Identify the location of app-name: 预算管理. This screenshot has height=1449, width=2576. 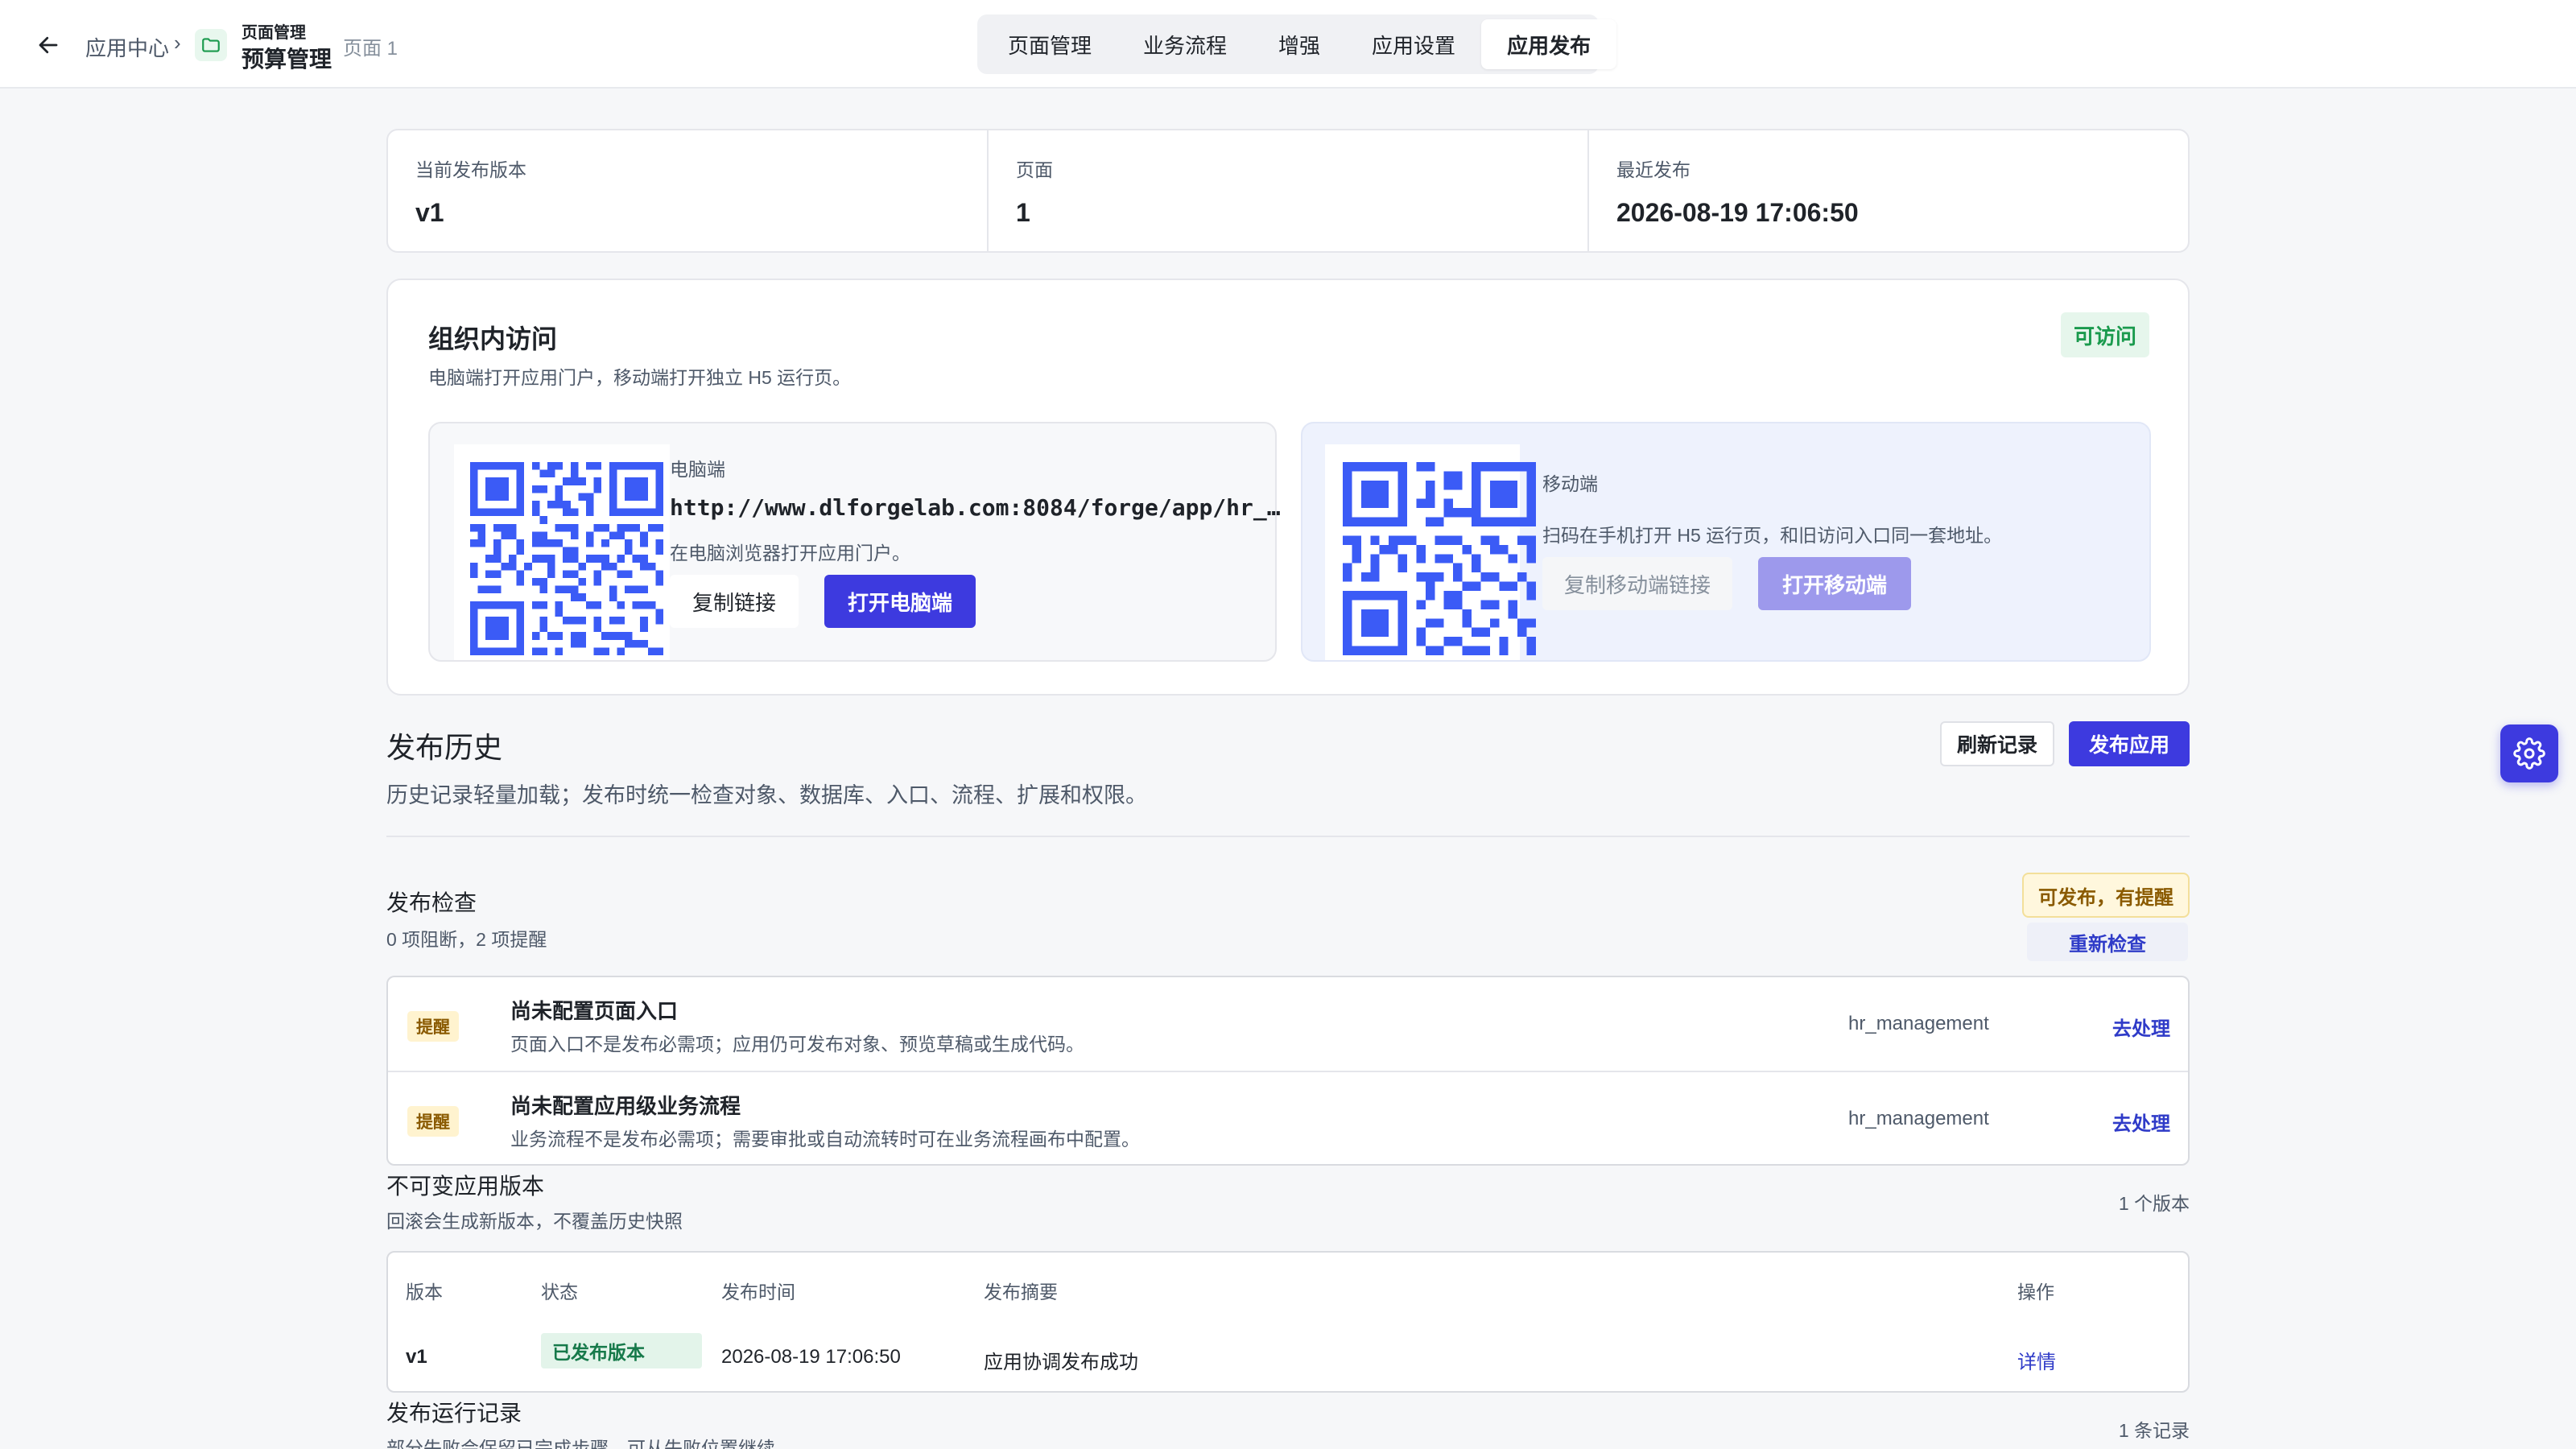
(287, 59).